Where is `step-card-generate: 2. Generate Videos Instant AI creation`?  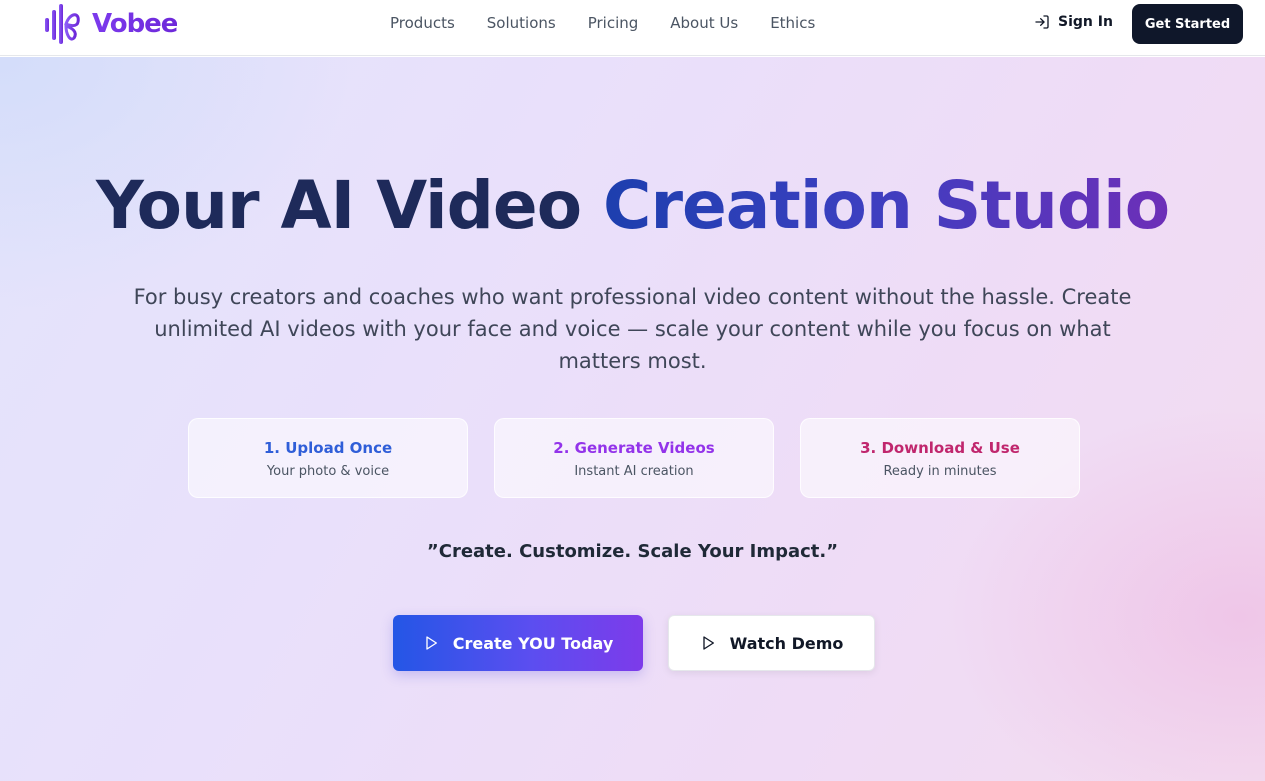
step-card-generate: 2. Generate Videos Instant AI creation is located at coordinates (634, 458).